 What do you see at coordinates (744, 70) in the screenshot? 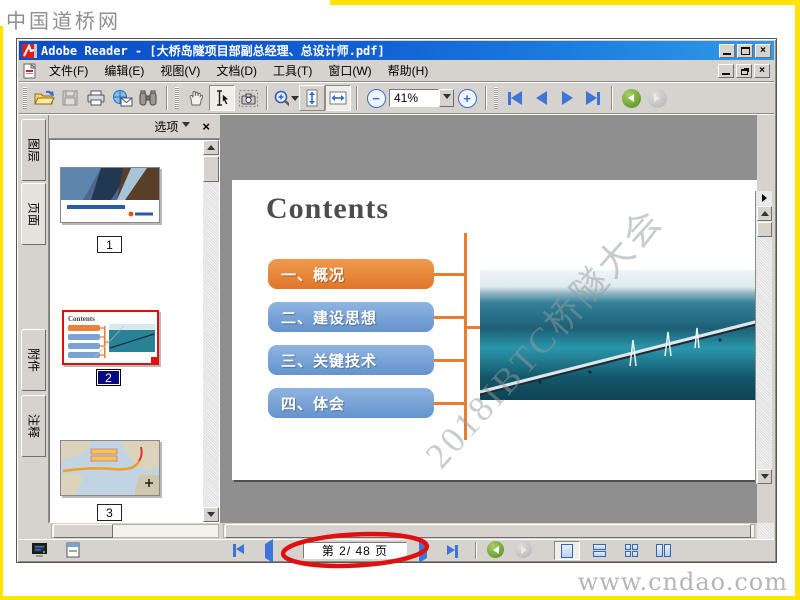
I see `mdi-restore-button` at bounding box center [744, 70].